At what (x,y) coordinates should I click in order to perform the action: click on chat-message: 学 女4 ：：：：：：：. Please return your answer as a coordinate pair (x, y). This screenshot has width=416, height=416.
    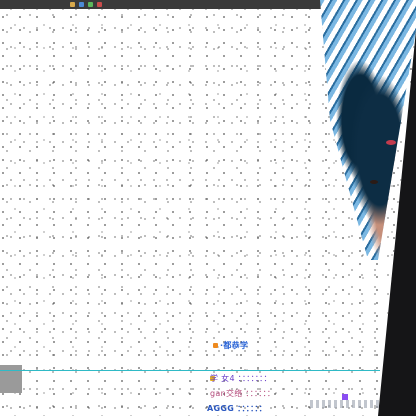
    Looking at the image, I should click on (241, 378).